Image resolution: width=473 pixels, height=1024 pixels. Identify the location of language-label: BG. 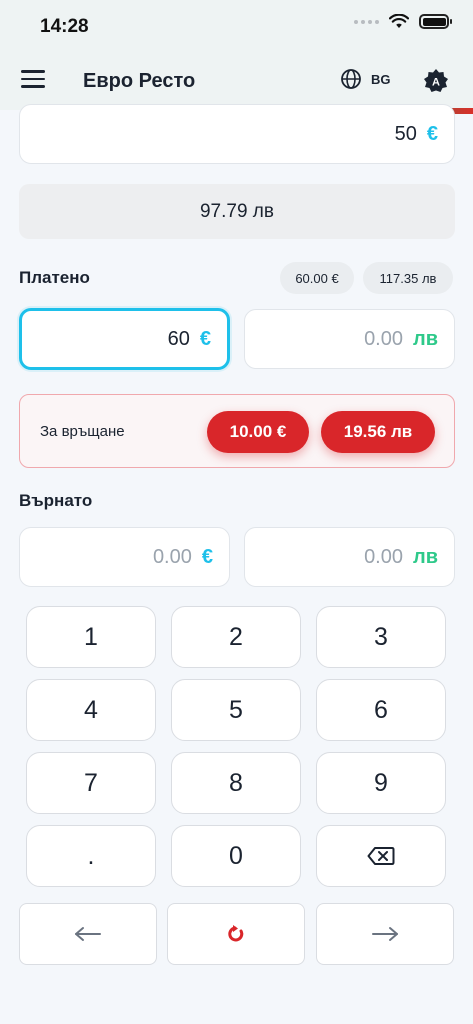
(381, 79).